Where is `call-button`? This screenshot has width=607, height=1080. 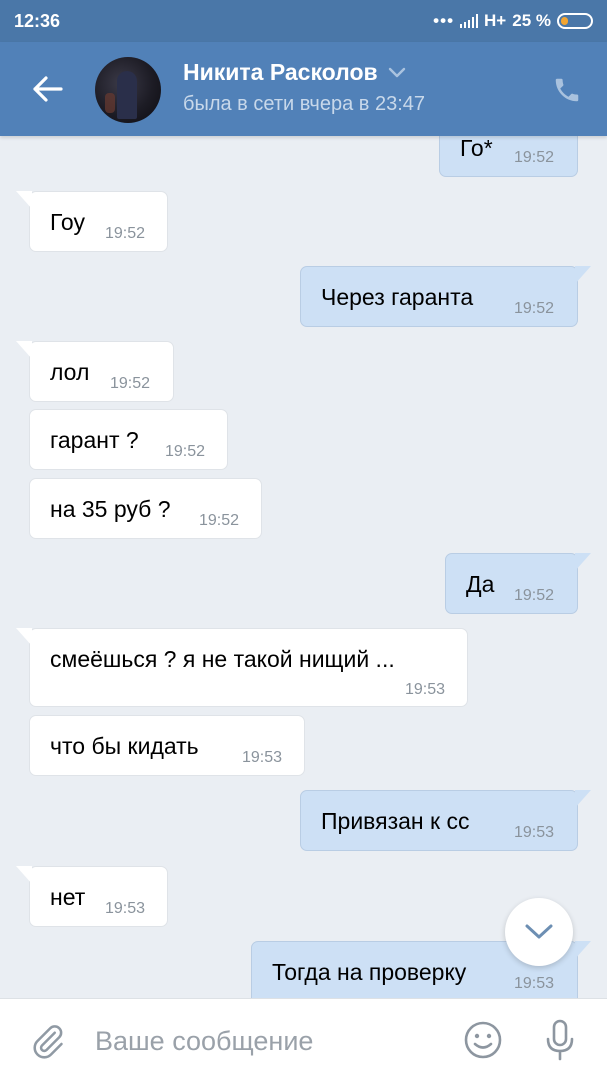
call-button is located at coordinates (567, 90).